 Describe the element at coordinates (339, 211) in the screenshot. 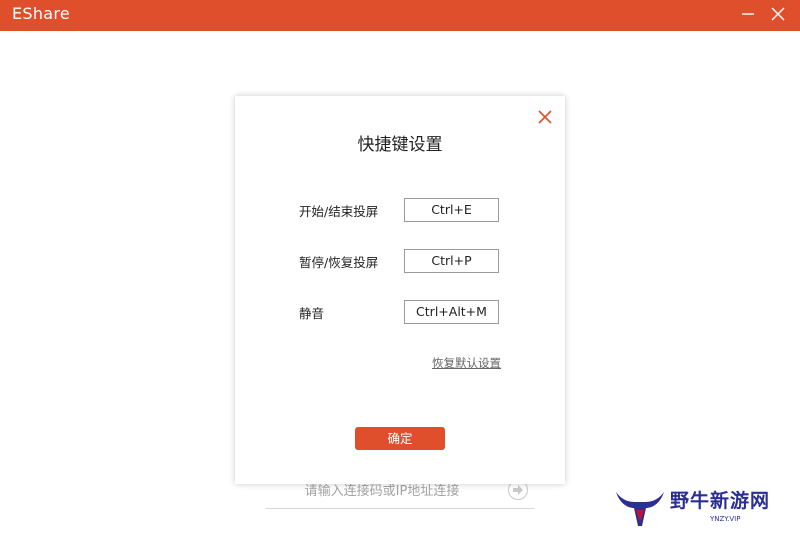

I see `shortcut-label-start-stop: 开始/结束投屏` at that location.